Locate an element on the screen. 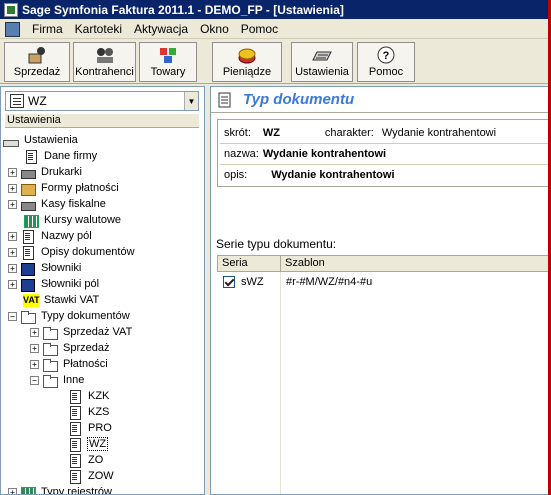  registers-icon is located at coordinates (28, 490).